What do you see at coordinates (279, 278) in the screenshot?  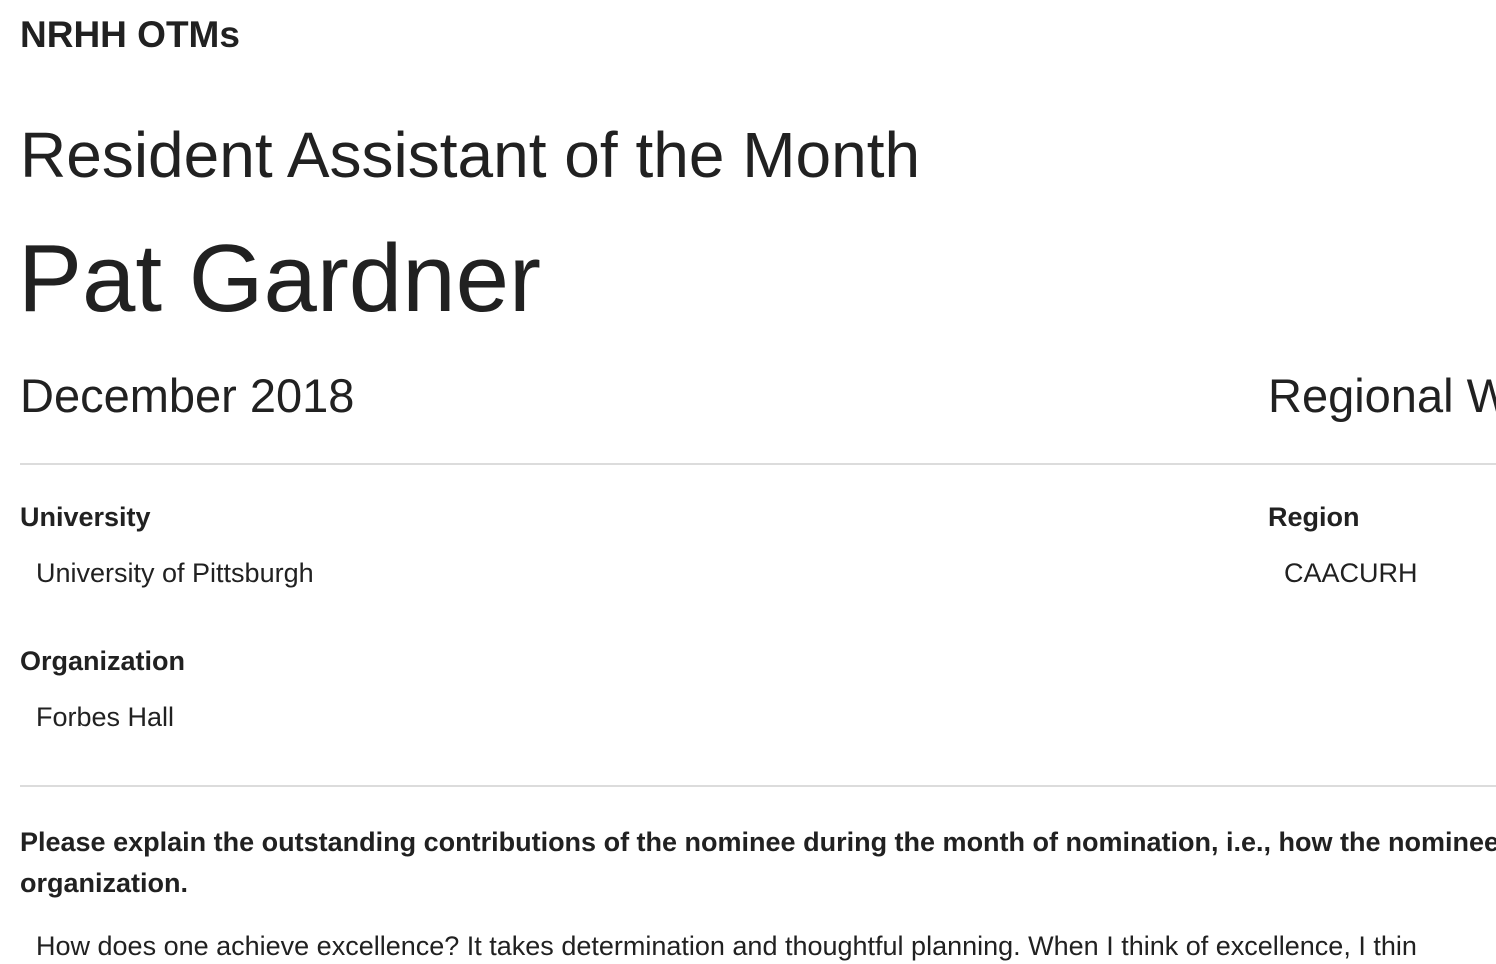 I see `nominee-name: Pat Gardner` at bounding box center [279, 278].